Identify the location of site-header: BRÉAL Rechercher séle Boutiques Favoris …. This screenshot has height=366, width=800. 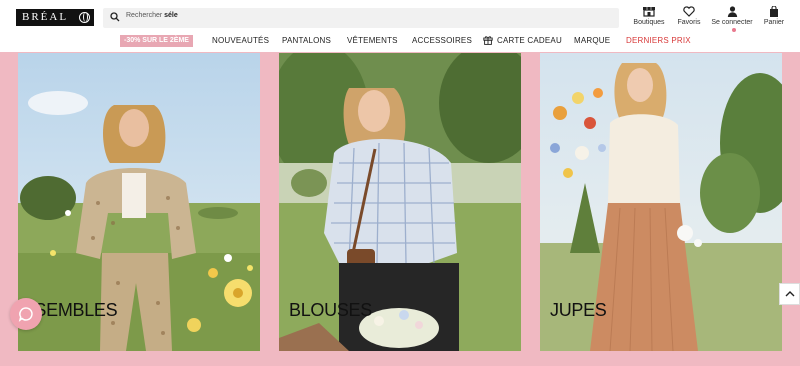
(400, 26).